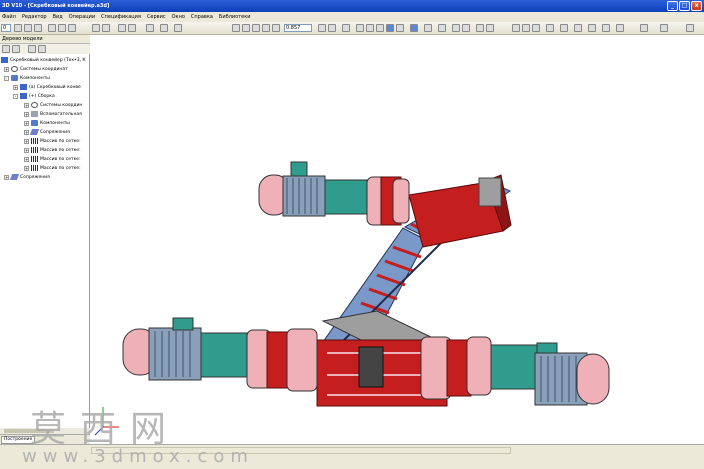  Describe the element at coordinates (428, 28) in the screenshot. I see `section-icon` at that location.